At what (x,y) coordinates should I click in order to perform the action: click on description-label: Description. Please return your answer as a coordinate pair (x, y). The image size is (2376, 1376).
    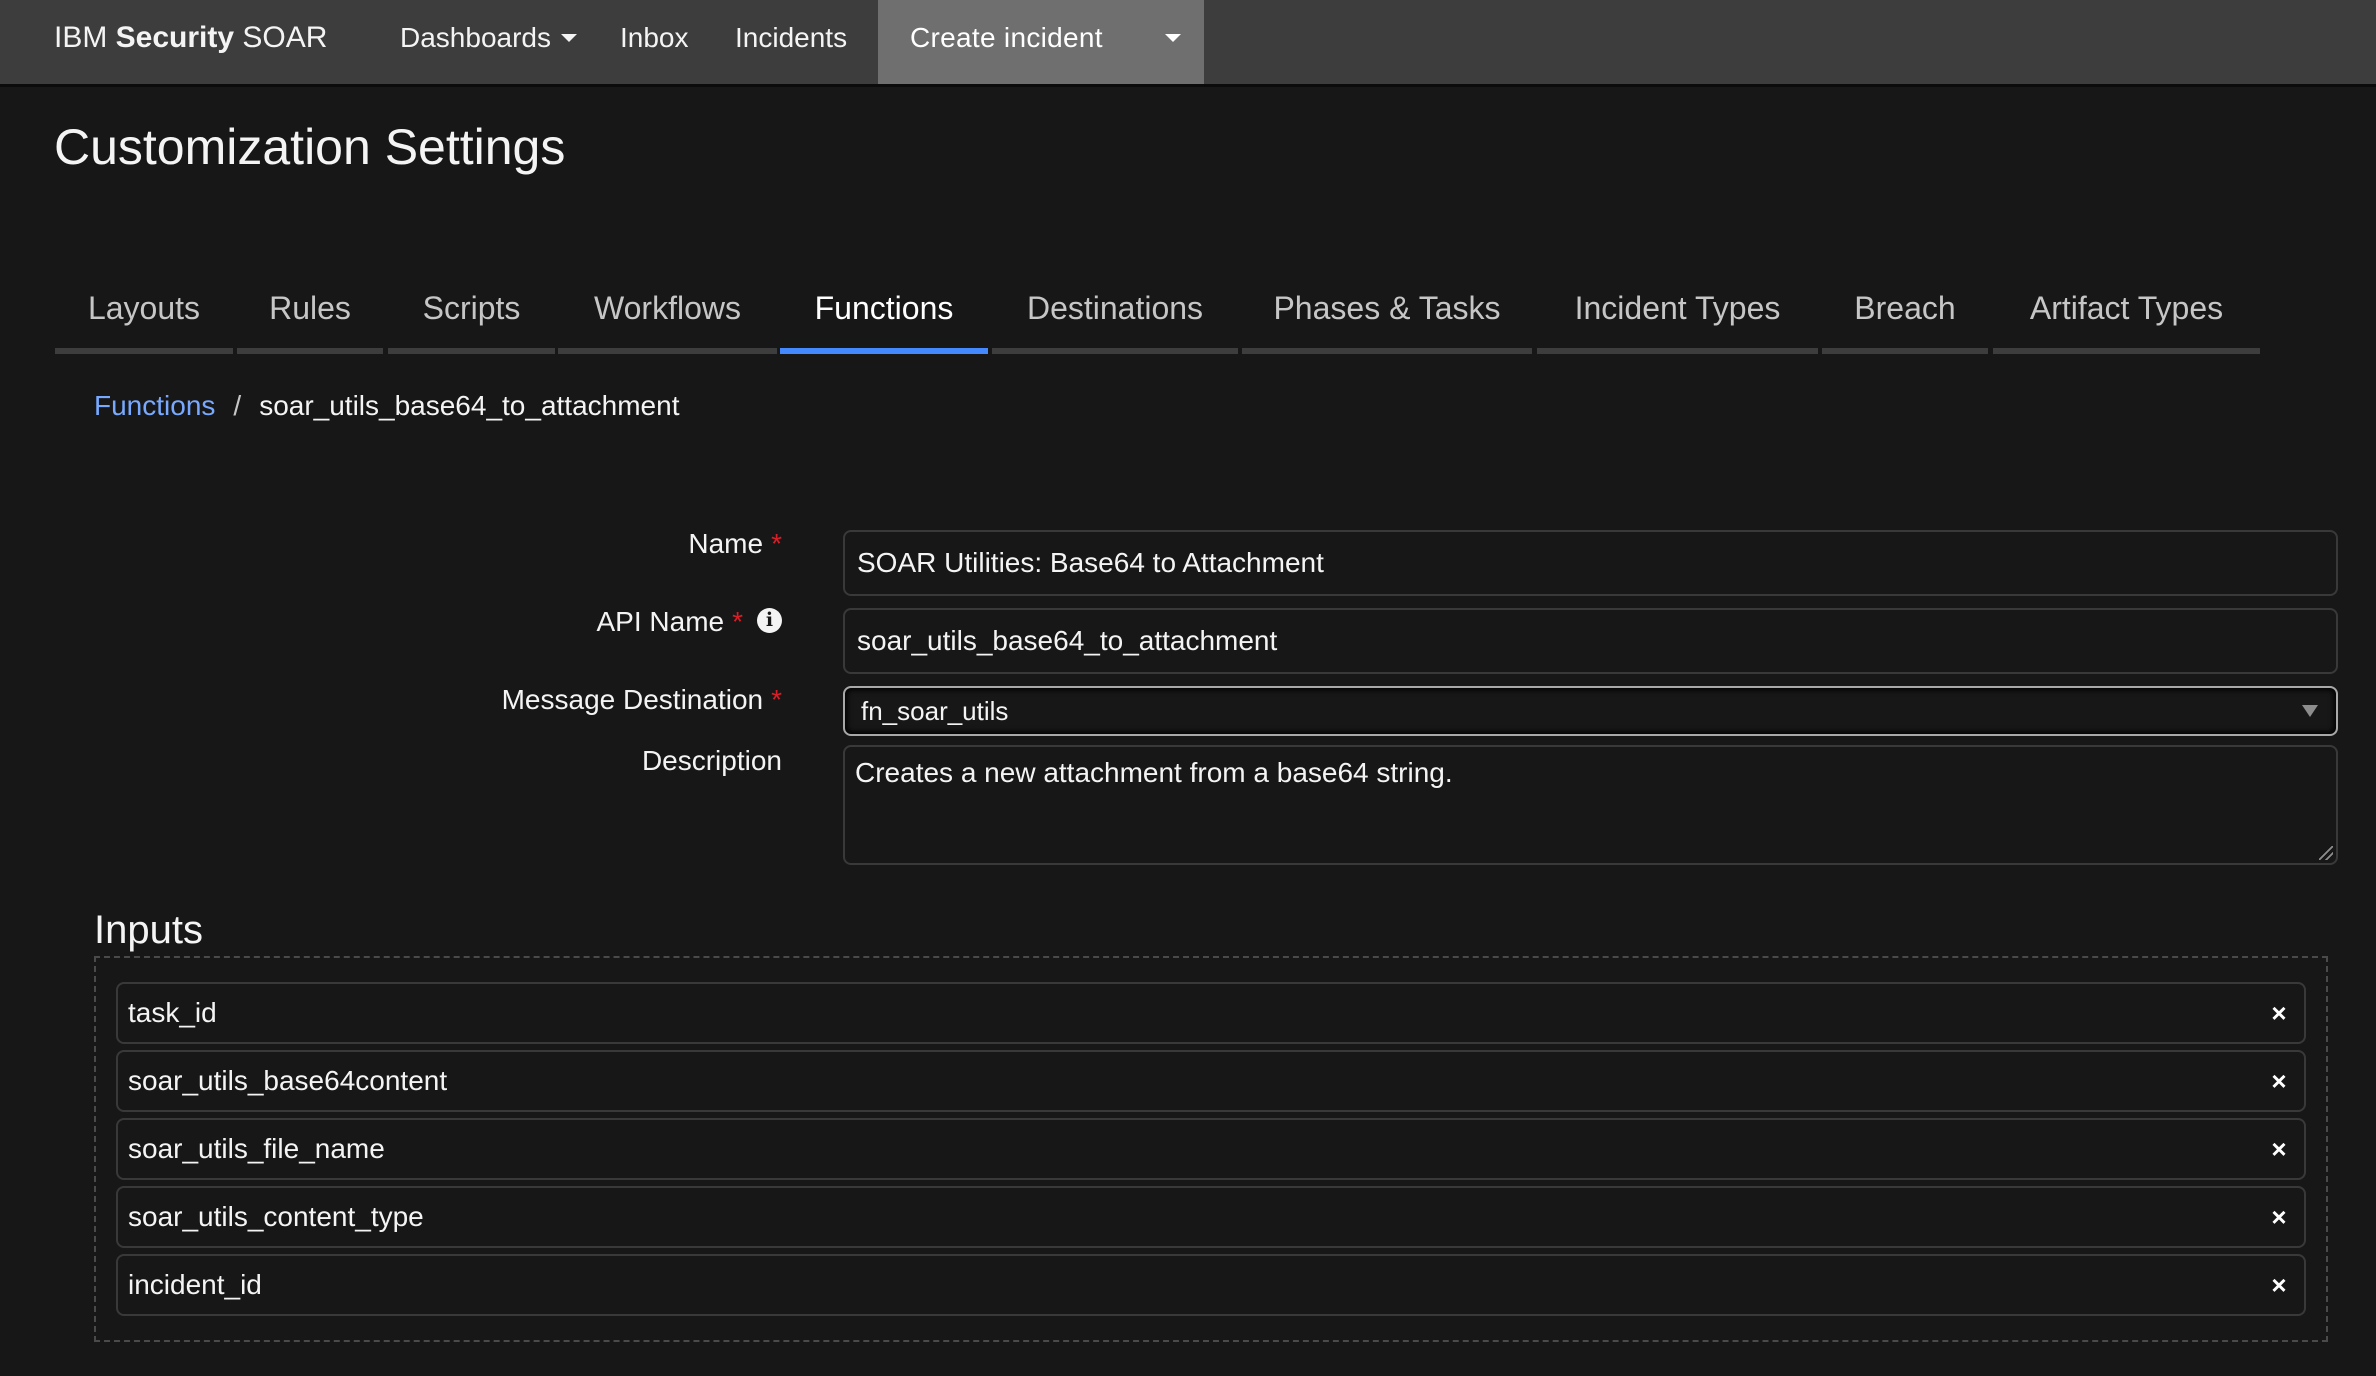
    Looking at the image, I should click on (712, 761).